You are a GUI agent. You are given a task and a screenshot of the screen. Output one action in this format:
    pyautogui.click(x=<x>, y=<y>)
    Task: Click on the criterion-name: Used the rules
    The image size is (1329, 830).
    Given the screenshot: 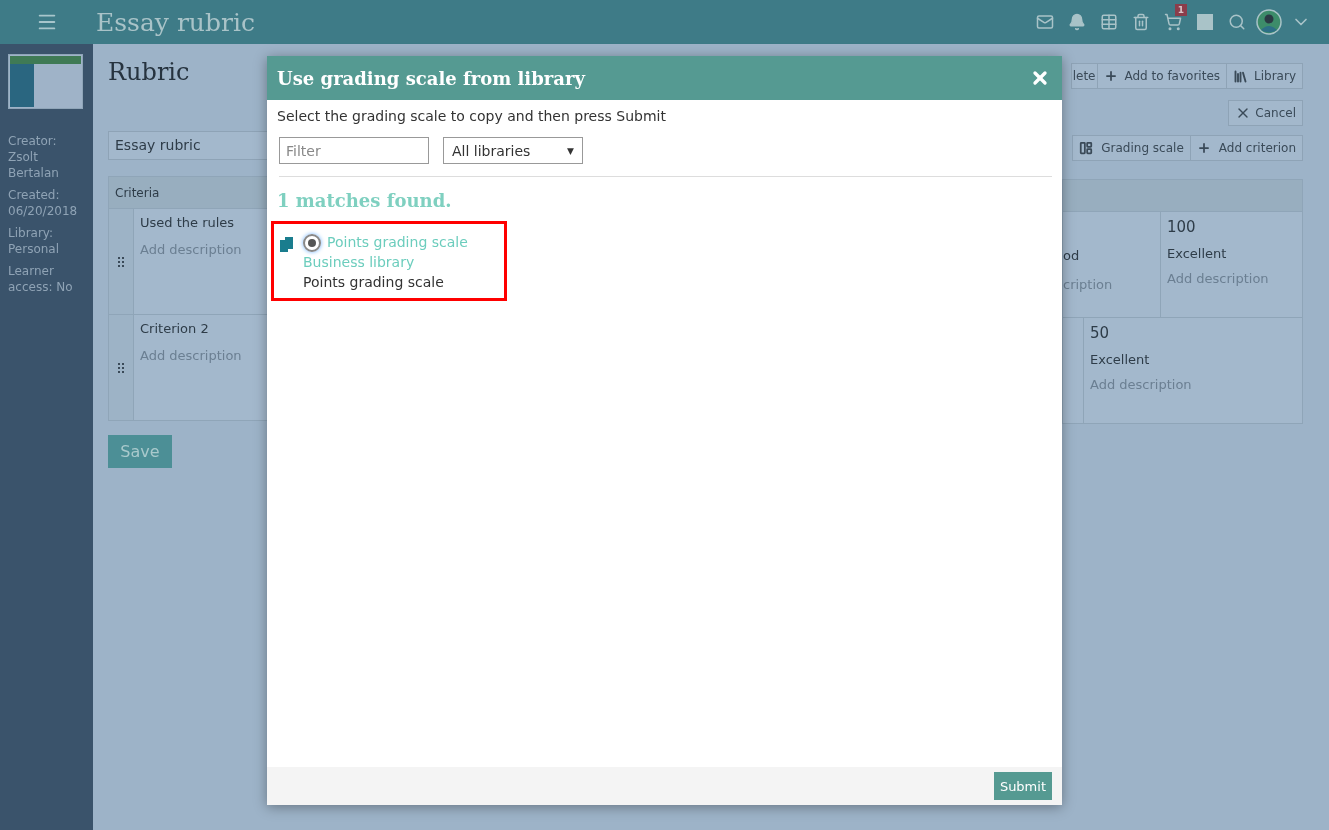 What is the action you would take?
    pyautogui.click(x=188, y=222)
    